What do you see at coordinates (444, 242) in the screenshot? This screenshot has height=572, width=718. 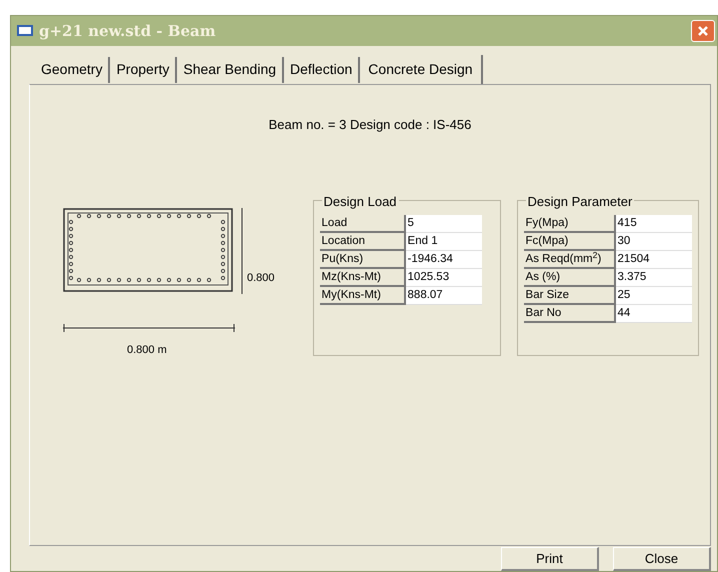 I see `row-value: End 1` at bounding box center [444, 242].